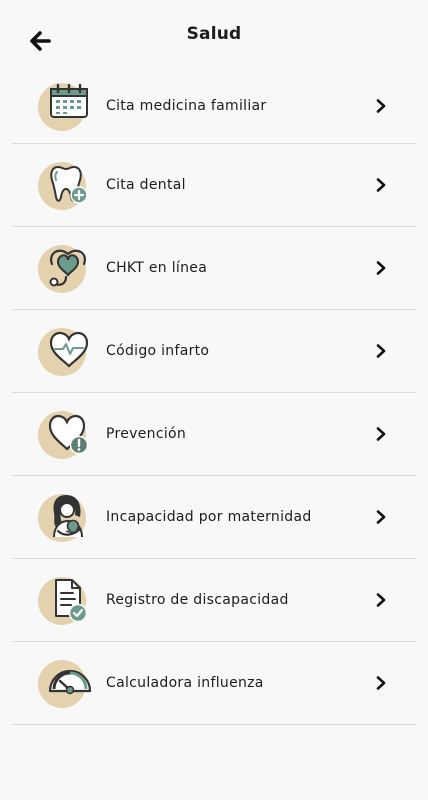  I want to click on menu-item-cita-medicina-familiar: Cita medicina familiar, so click(214, 106).